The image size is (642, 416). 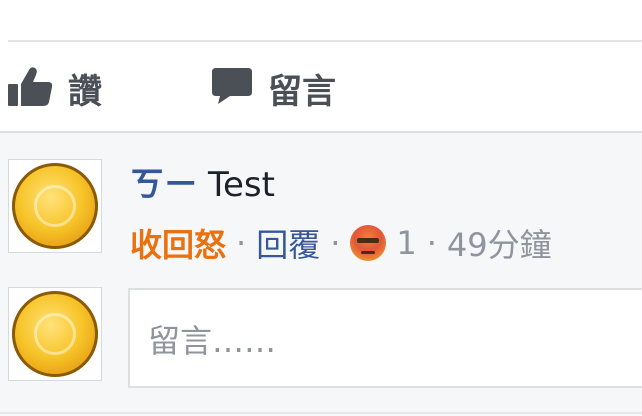 I want to click on comment-label: 留言, so click(x=302, y=91).